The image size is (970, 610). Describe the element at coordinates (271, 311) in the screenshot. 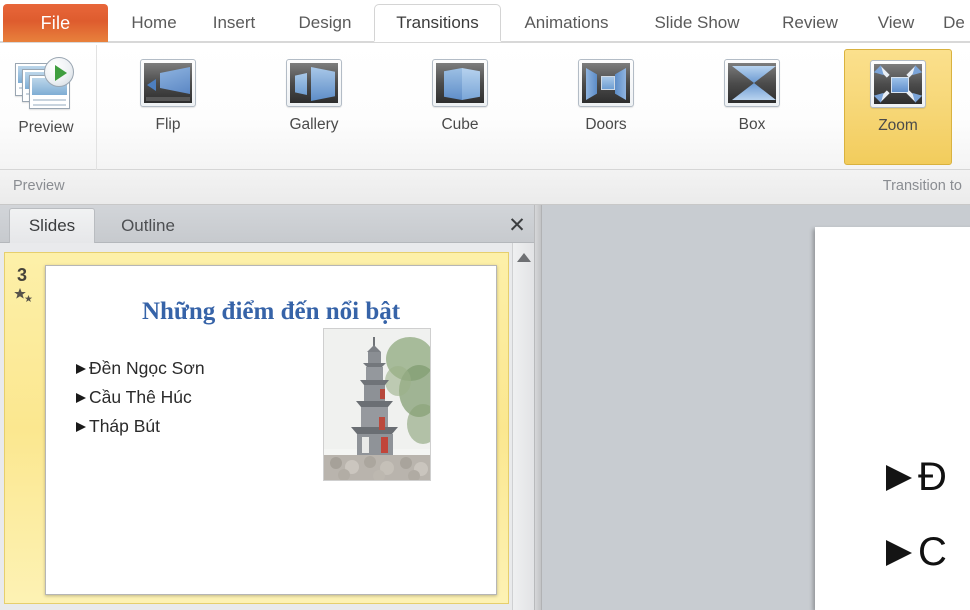

I see `slide-title: Những điểm đến nổi bật` at that location.